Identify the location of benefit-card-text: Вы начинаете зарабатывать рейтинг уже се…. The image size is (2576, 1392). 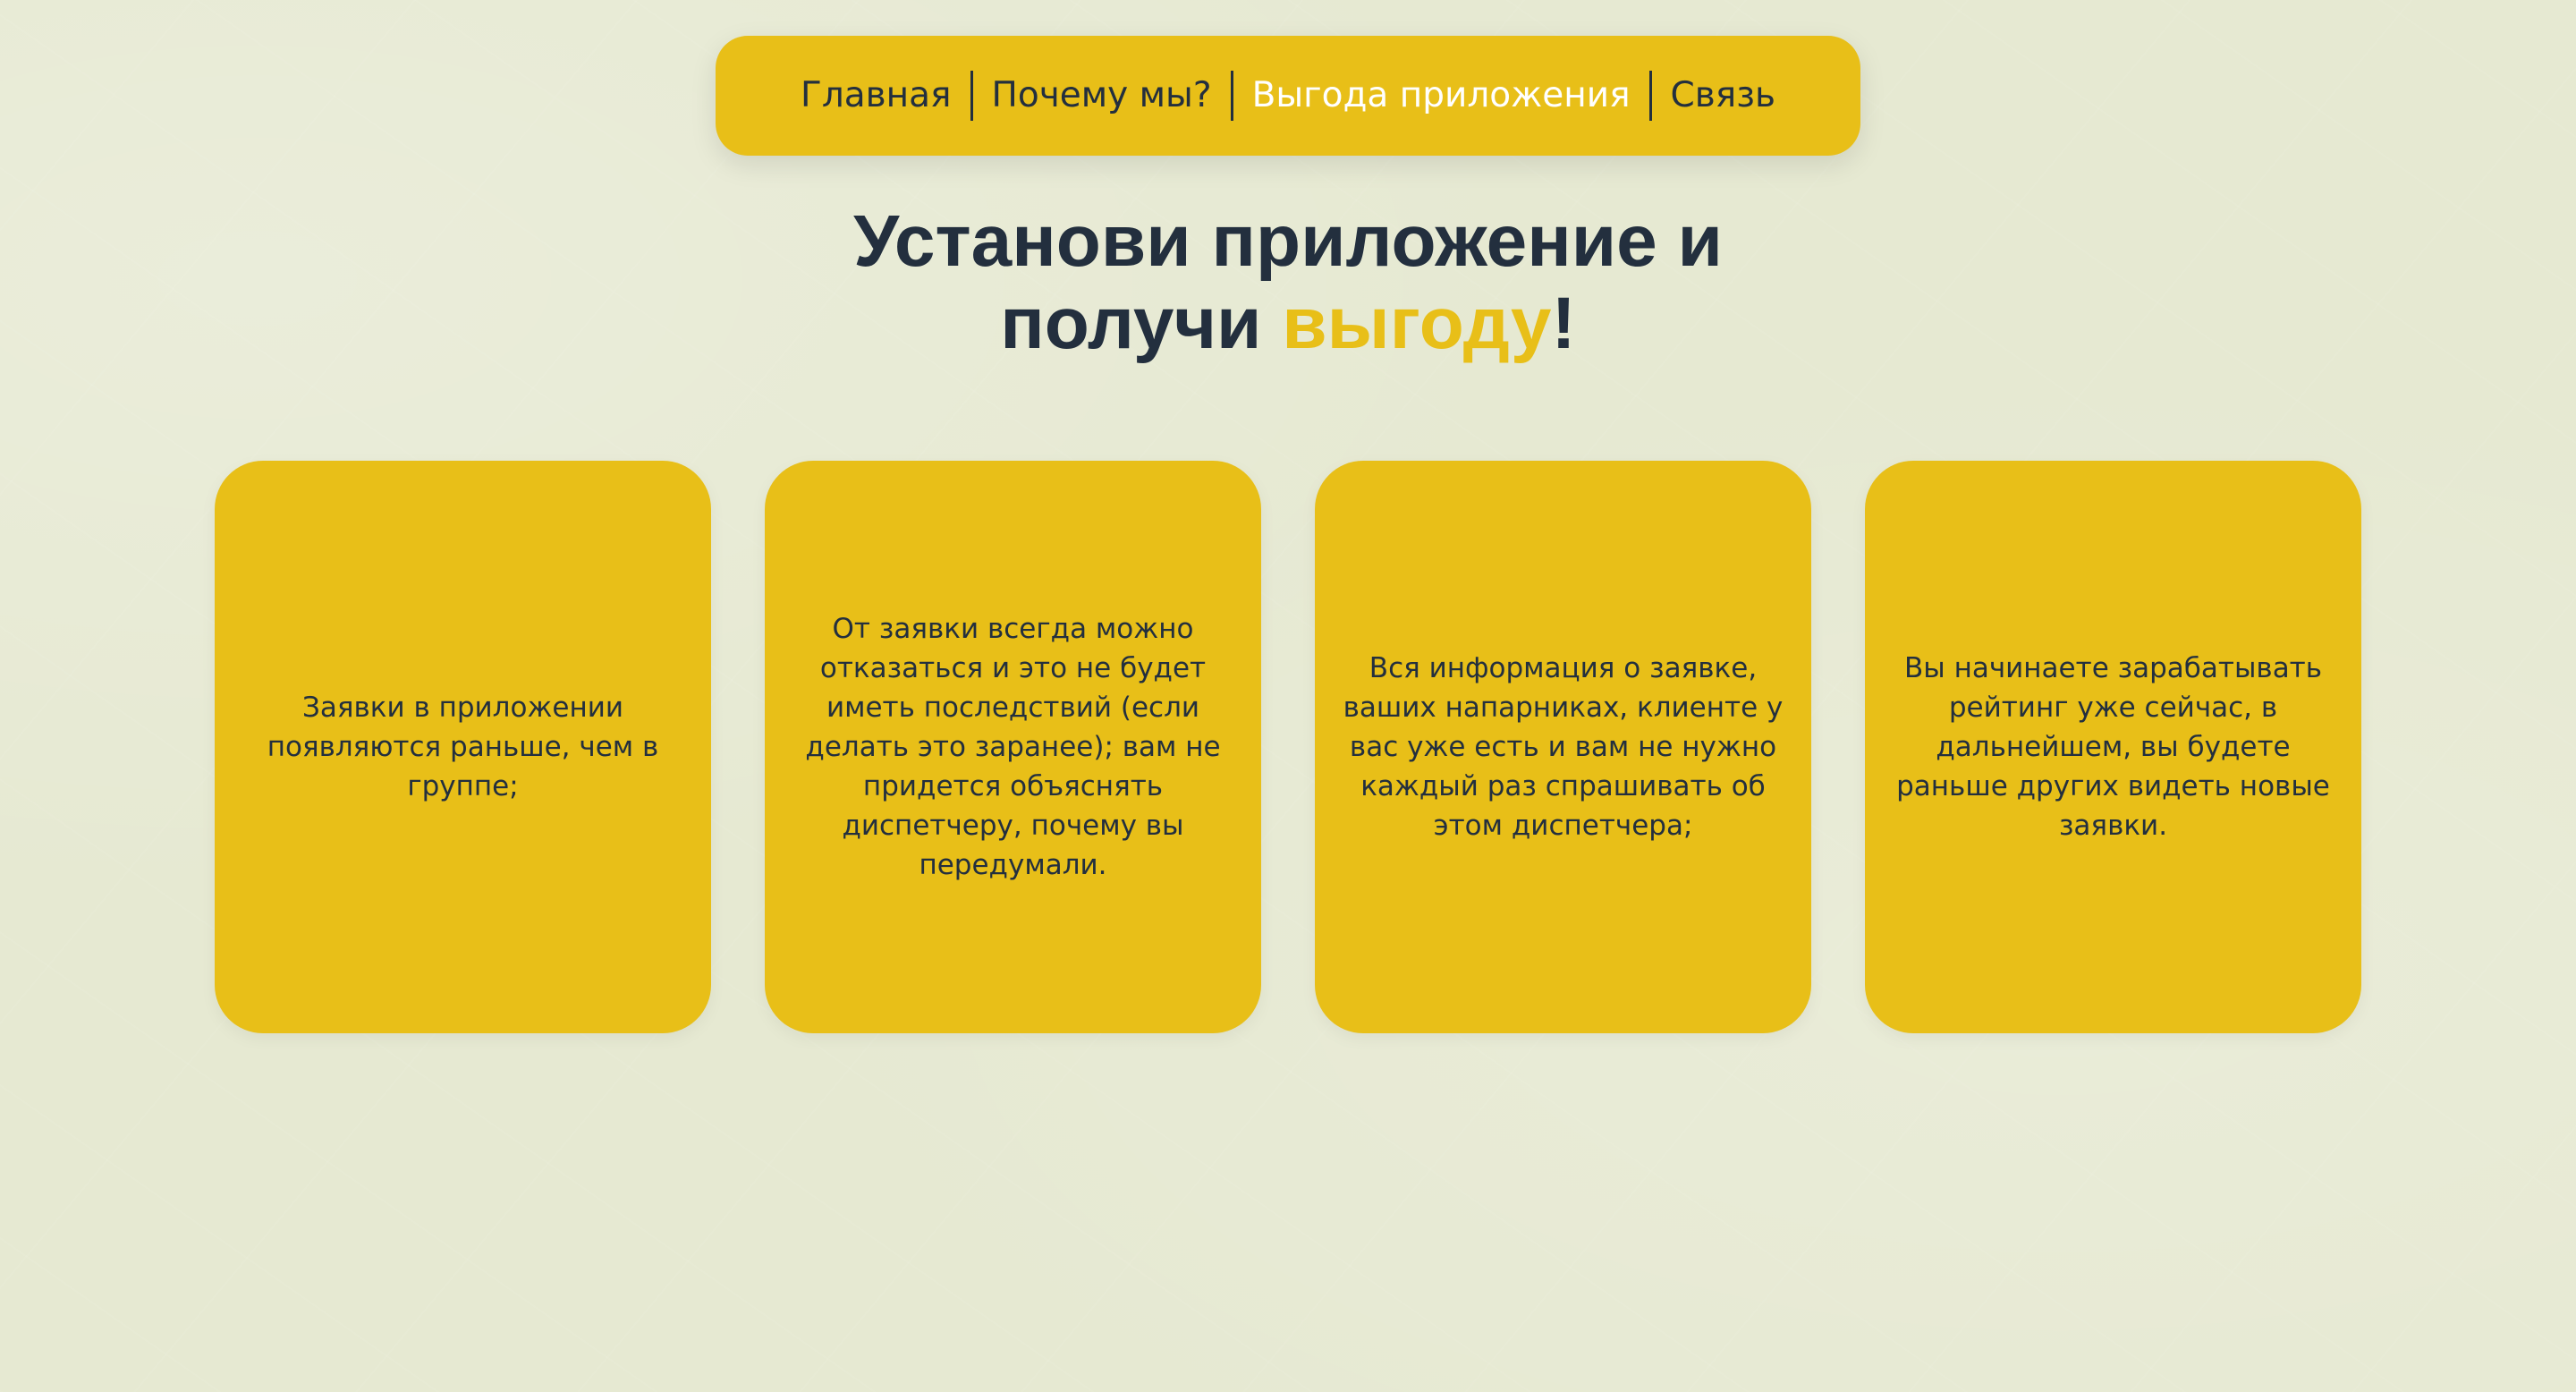
(2113, 747).